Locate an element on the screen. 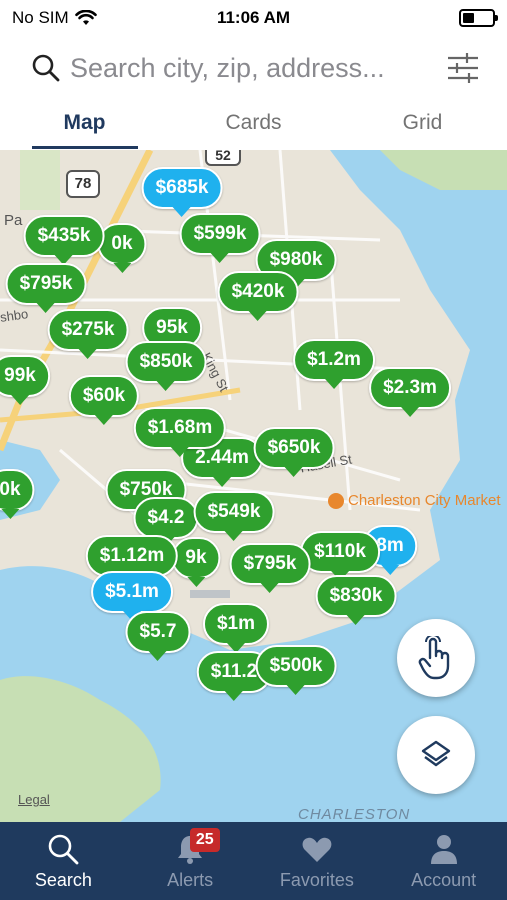 This screenshot has width=507, height=900. partial-label-pa: Pa is located at coordinates (13, 220).